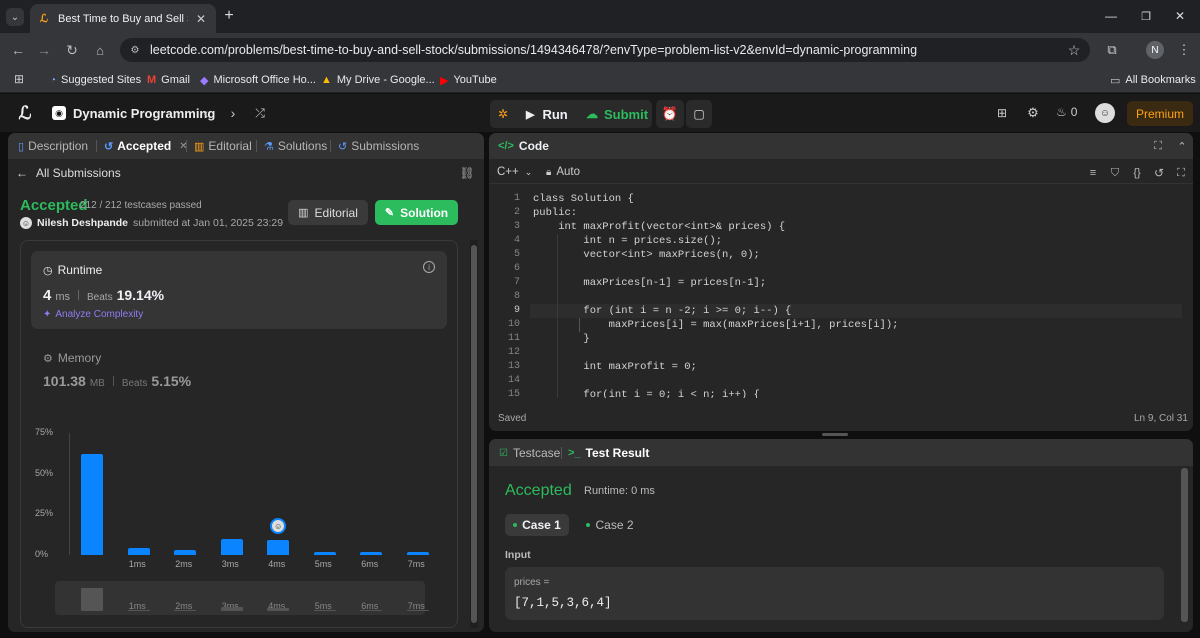 The height and width of the screenshot is (638, 1200). Describe the element at coordinates (199, 146) in the screenshot. I see `book-icon: ▥` at that location.